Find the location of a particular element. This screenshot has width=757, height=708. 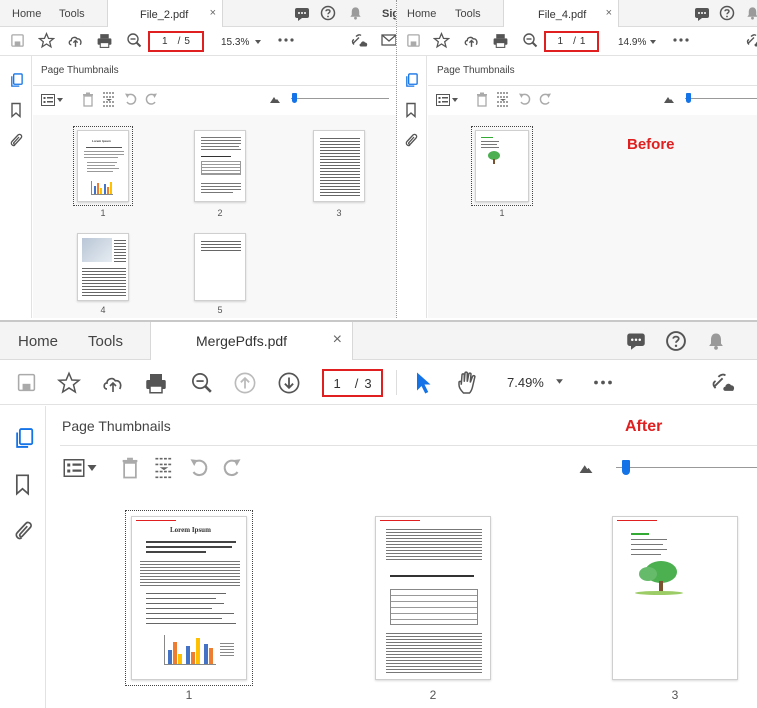

tab-document: File_4.pdf × is located at coordinates (561, 14).